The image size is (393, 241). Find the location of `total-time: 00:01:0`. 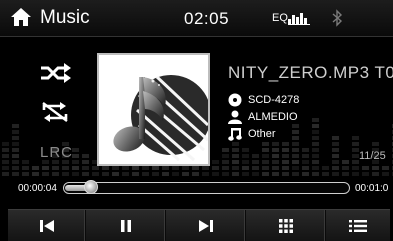

total-time: 00:01:0 is located at coordinates (372, 188).